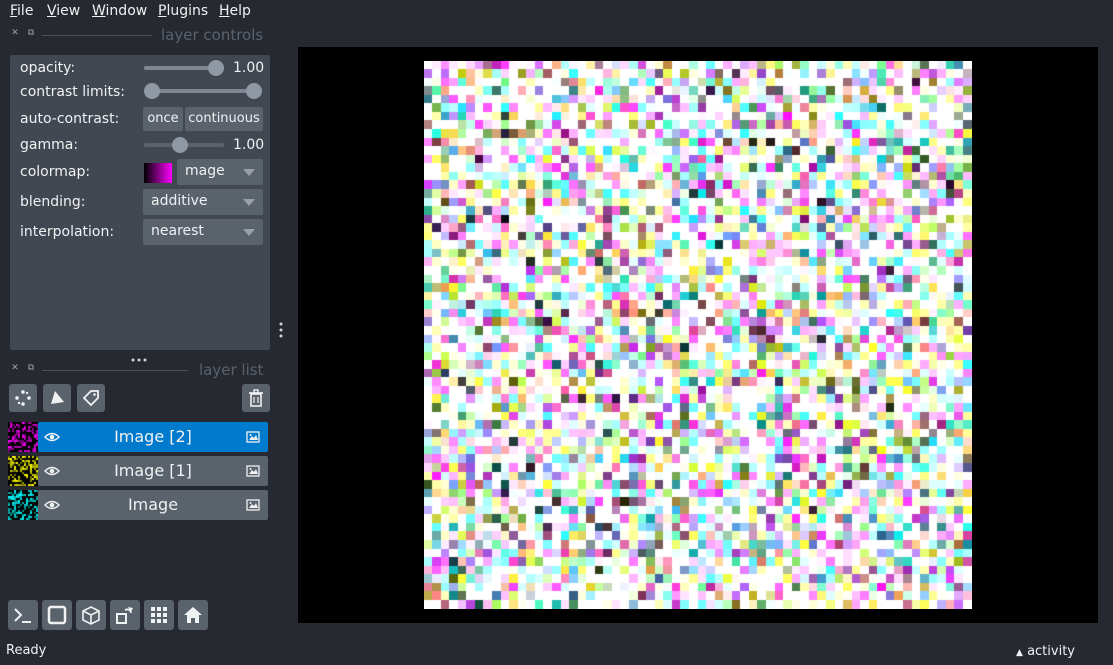  What do you see at coordinates (67, 232) in the screenshot?
I see `interpolation-label: interpolation:` at bounding box center [67, 232].